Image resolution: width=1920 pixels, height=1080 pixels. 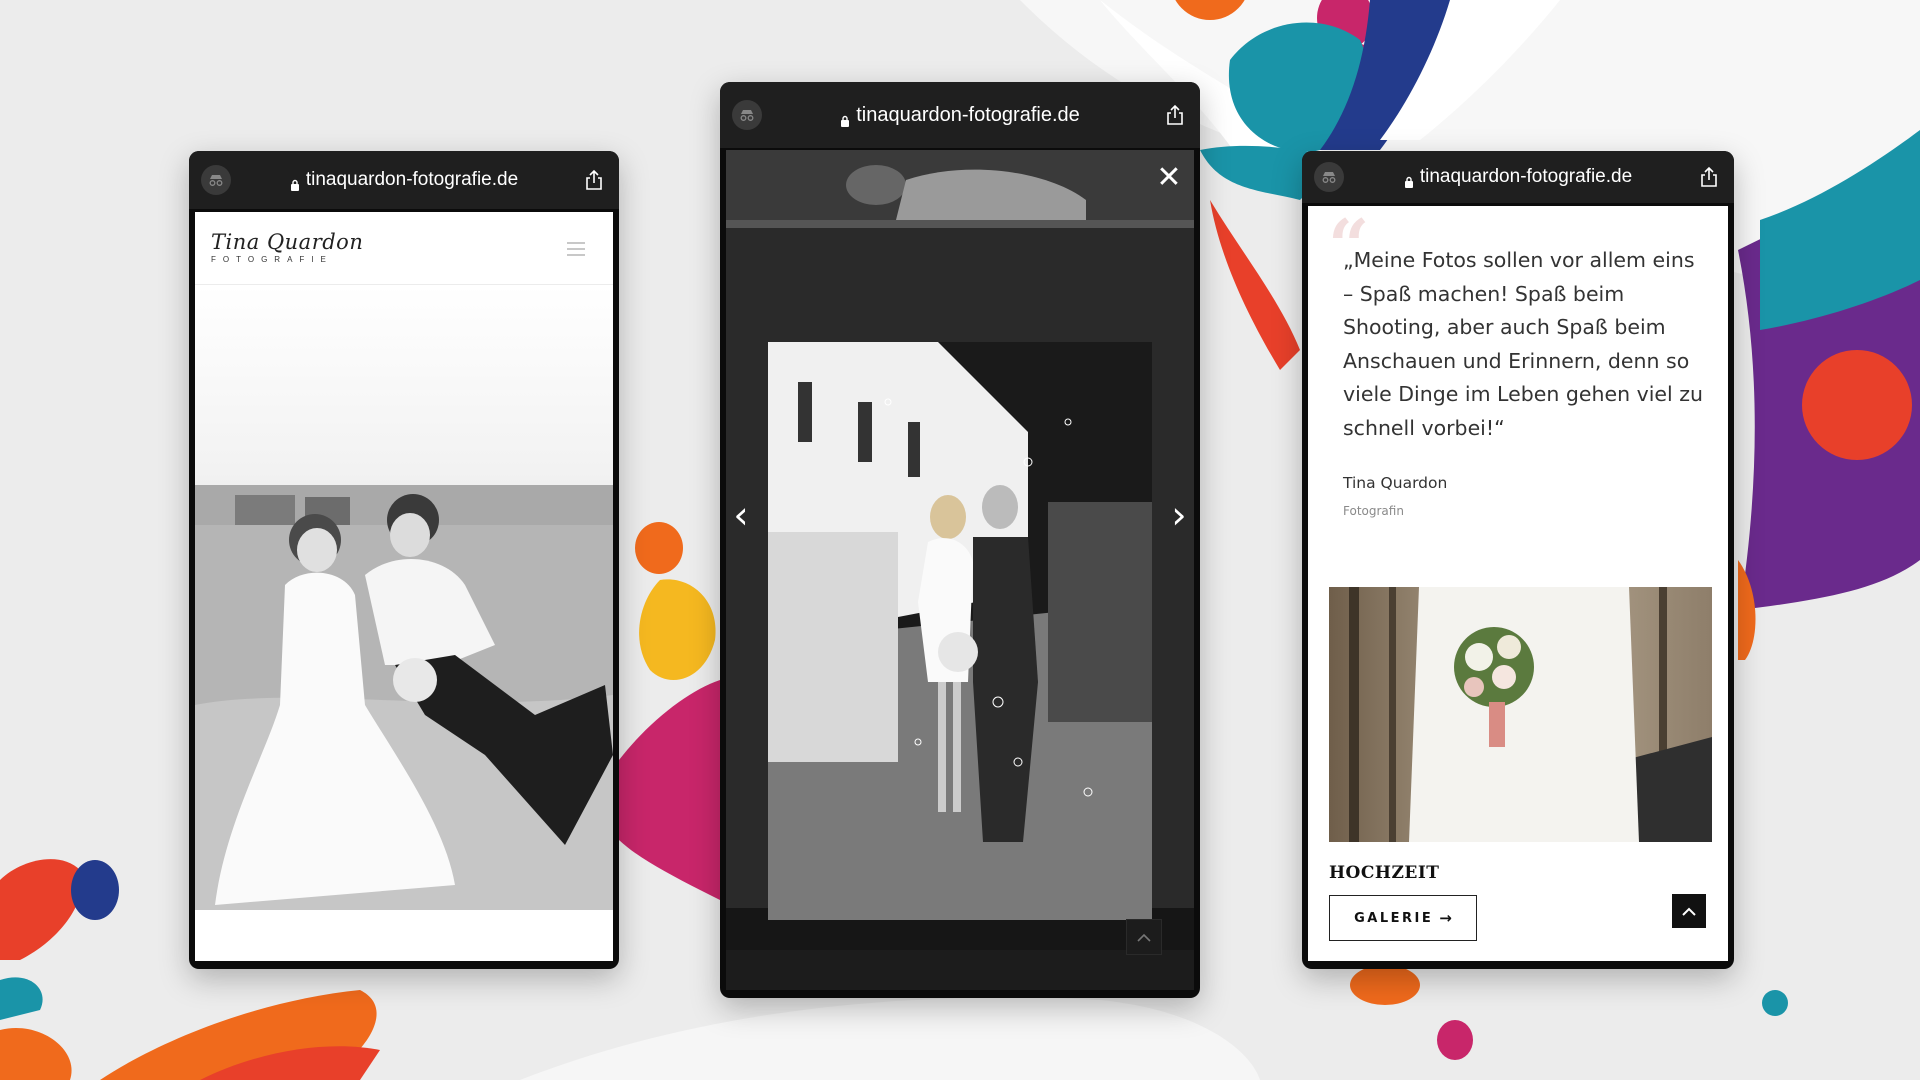 I want to click on testimonial-author: Tina Quardon, so click(x=1395, y=483).